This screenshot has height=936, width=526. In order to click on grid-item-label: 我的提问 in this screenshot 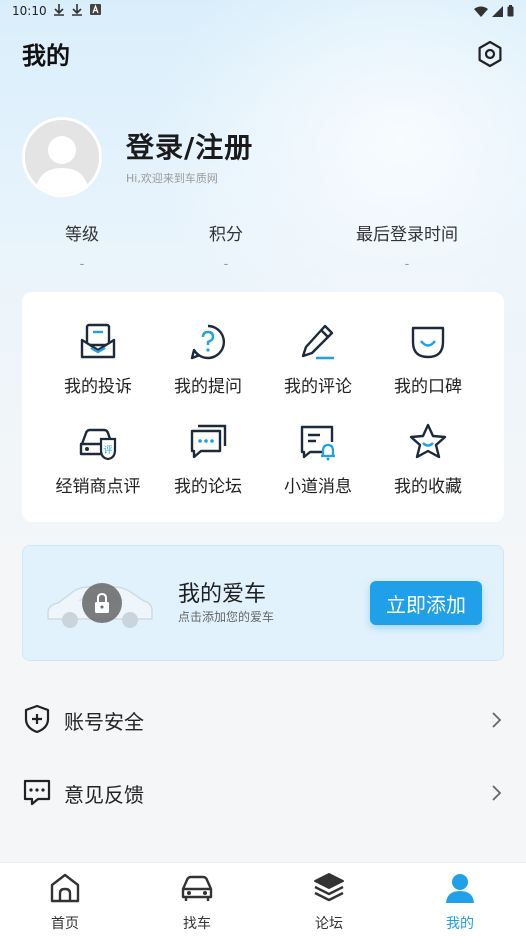, I will do `click(208, 387)`.